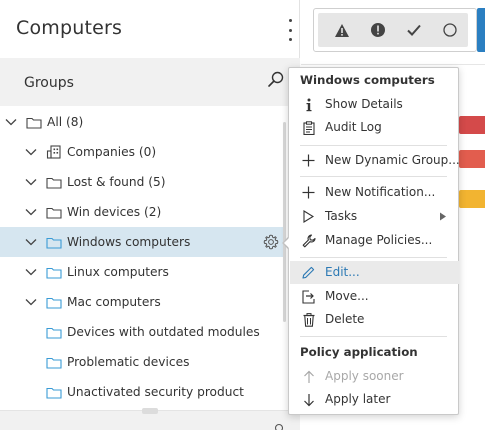 This screenshot has height=430, width=485. I want to click on gear-icon, so click(271, 242).